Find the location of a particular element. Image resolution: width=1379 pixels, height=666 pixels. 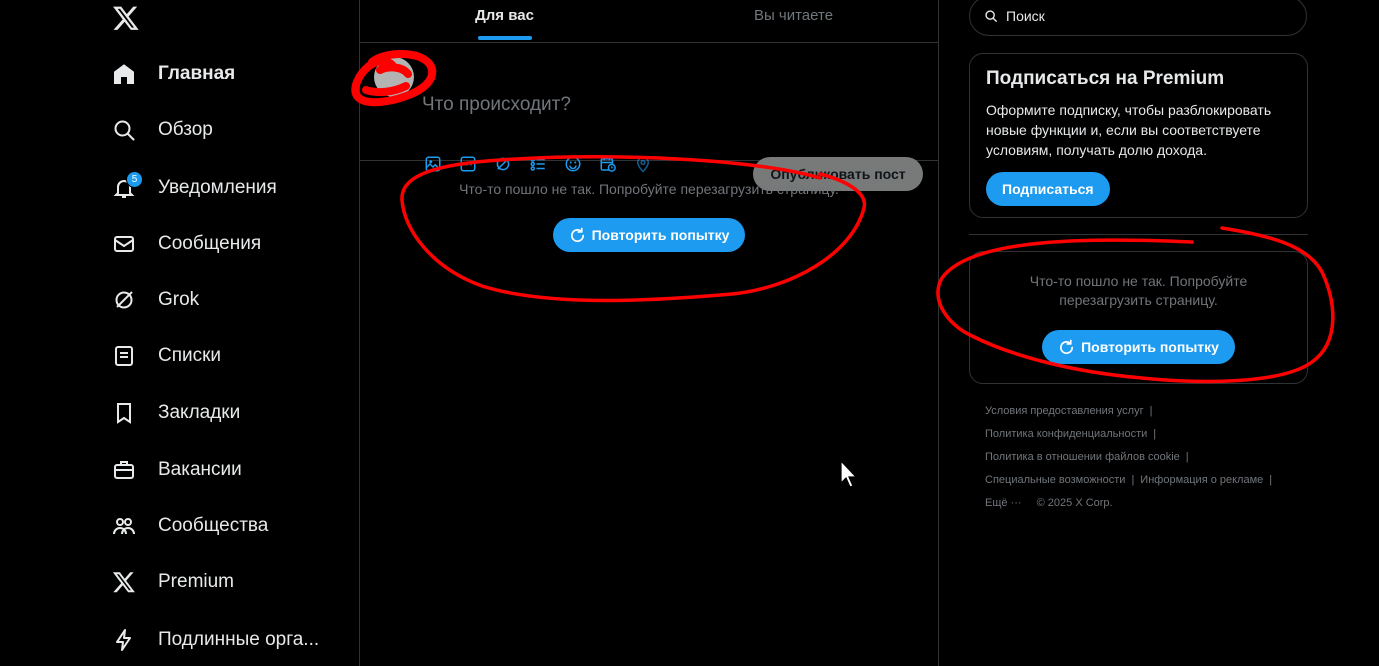

tab-for-you: Для вас is located at coordinates (504, 21).